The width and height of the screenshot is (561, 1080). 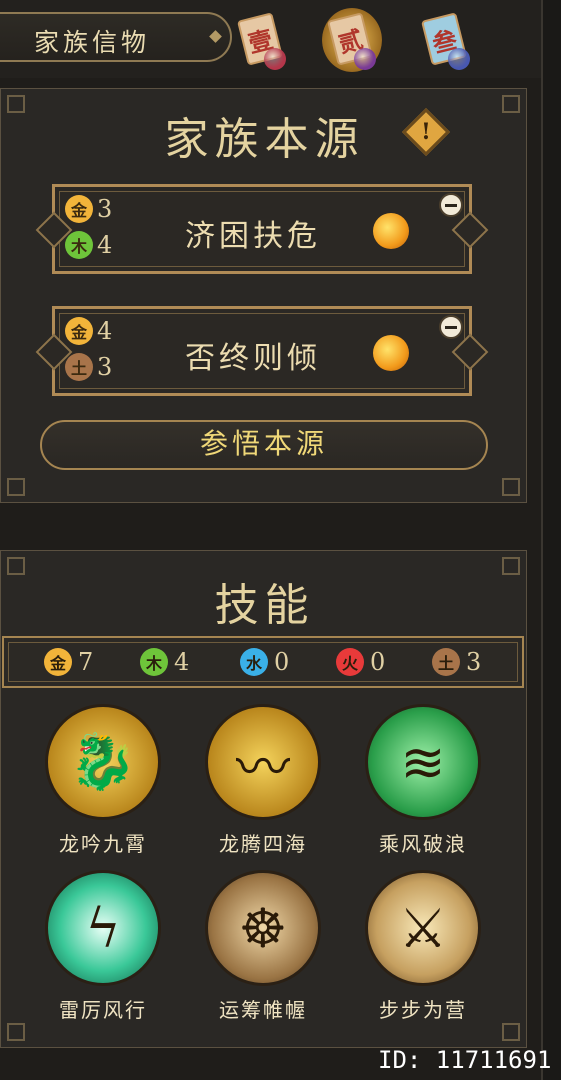 What do you see at coordinates (262, 42) in the screenshot?
I see `family-token-1: 壹` at bounding box center [262, 42].